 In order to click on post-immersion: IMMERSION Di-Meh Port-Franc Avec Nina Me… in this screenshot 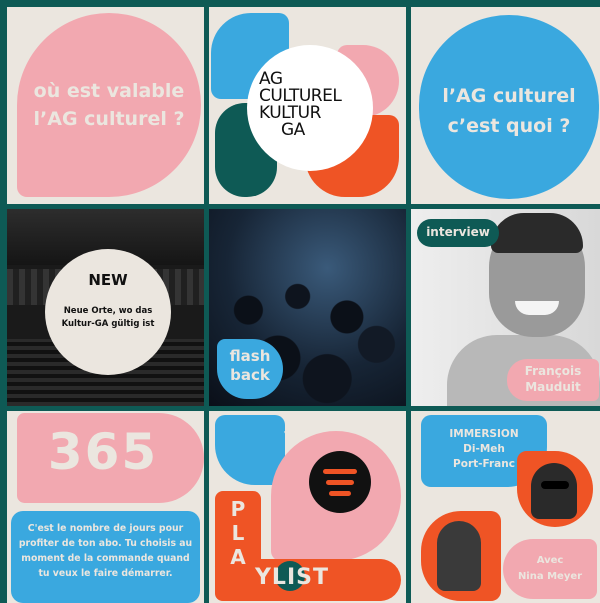, I will do `click(505, 507)`.